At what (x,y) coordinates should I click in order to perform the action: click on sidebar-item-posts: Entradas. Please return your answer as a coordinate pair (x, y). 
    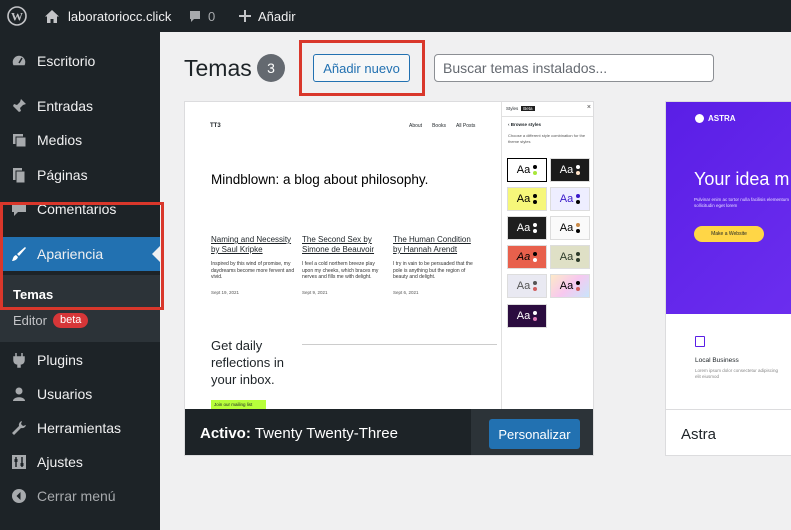
    Looking at the image, I should click on (80, 106).